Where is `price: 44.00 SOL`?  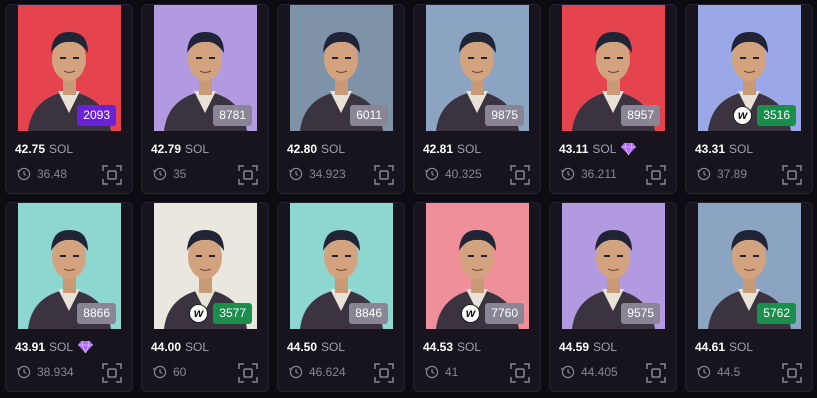 price: 44.00 SOL is located at coordinates (180, 347).